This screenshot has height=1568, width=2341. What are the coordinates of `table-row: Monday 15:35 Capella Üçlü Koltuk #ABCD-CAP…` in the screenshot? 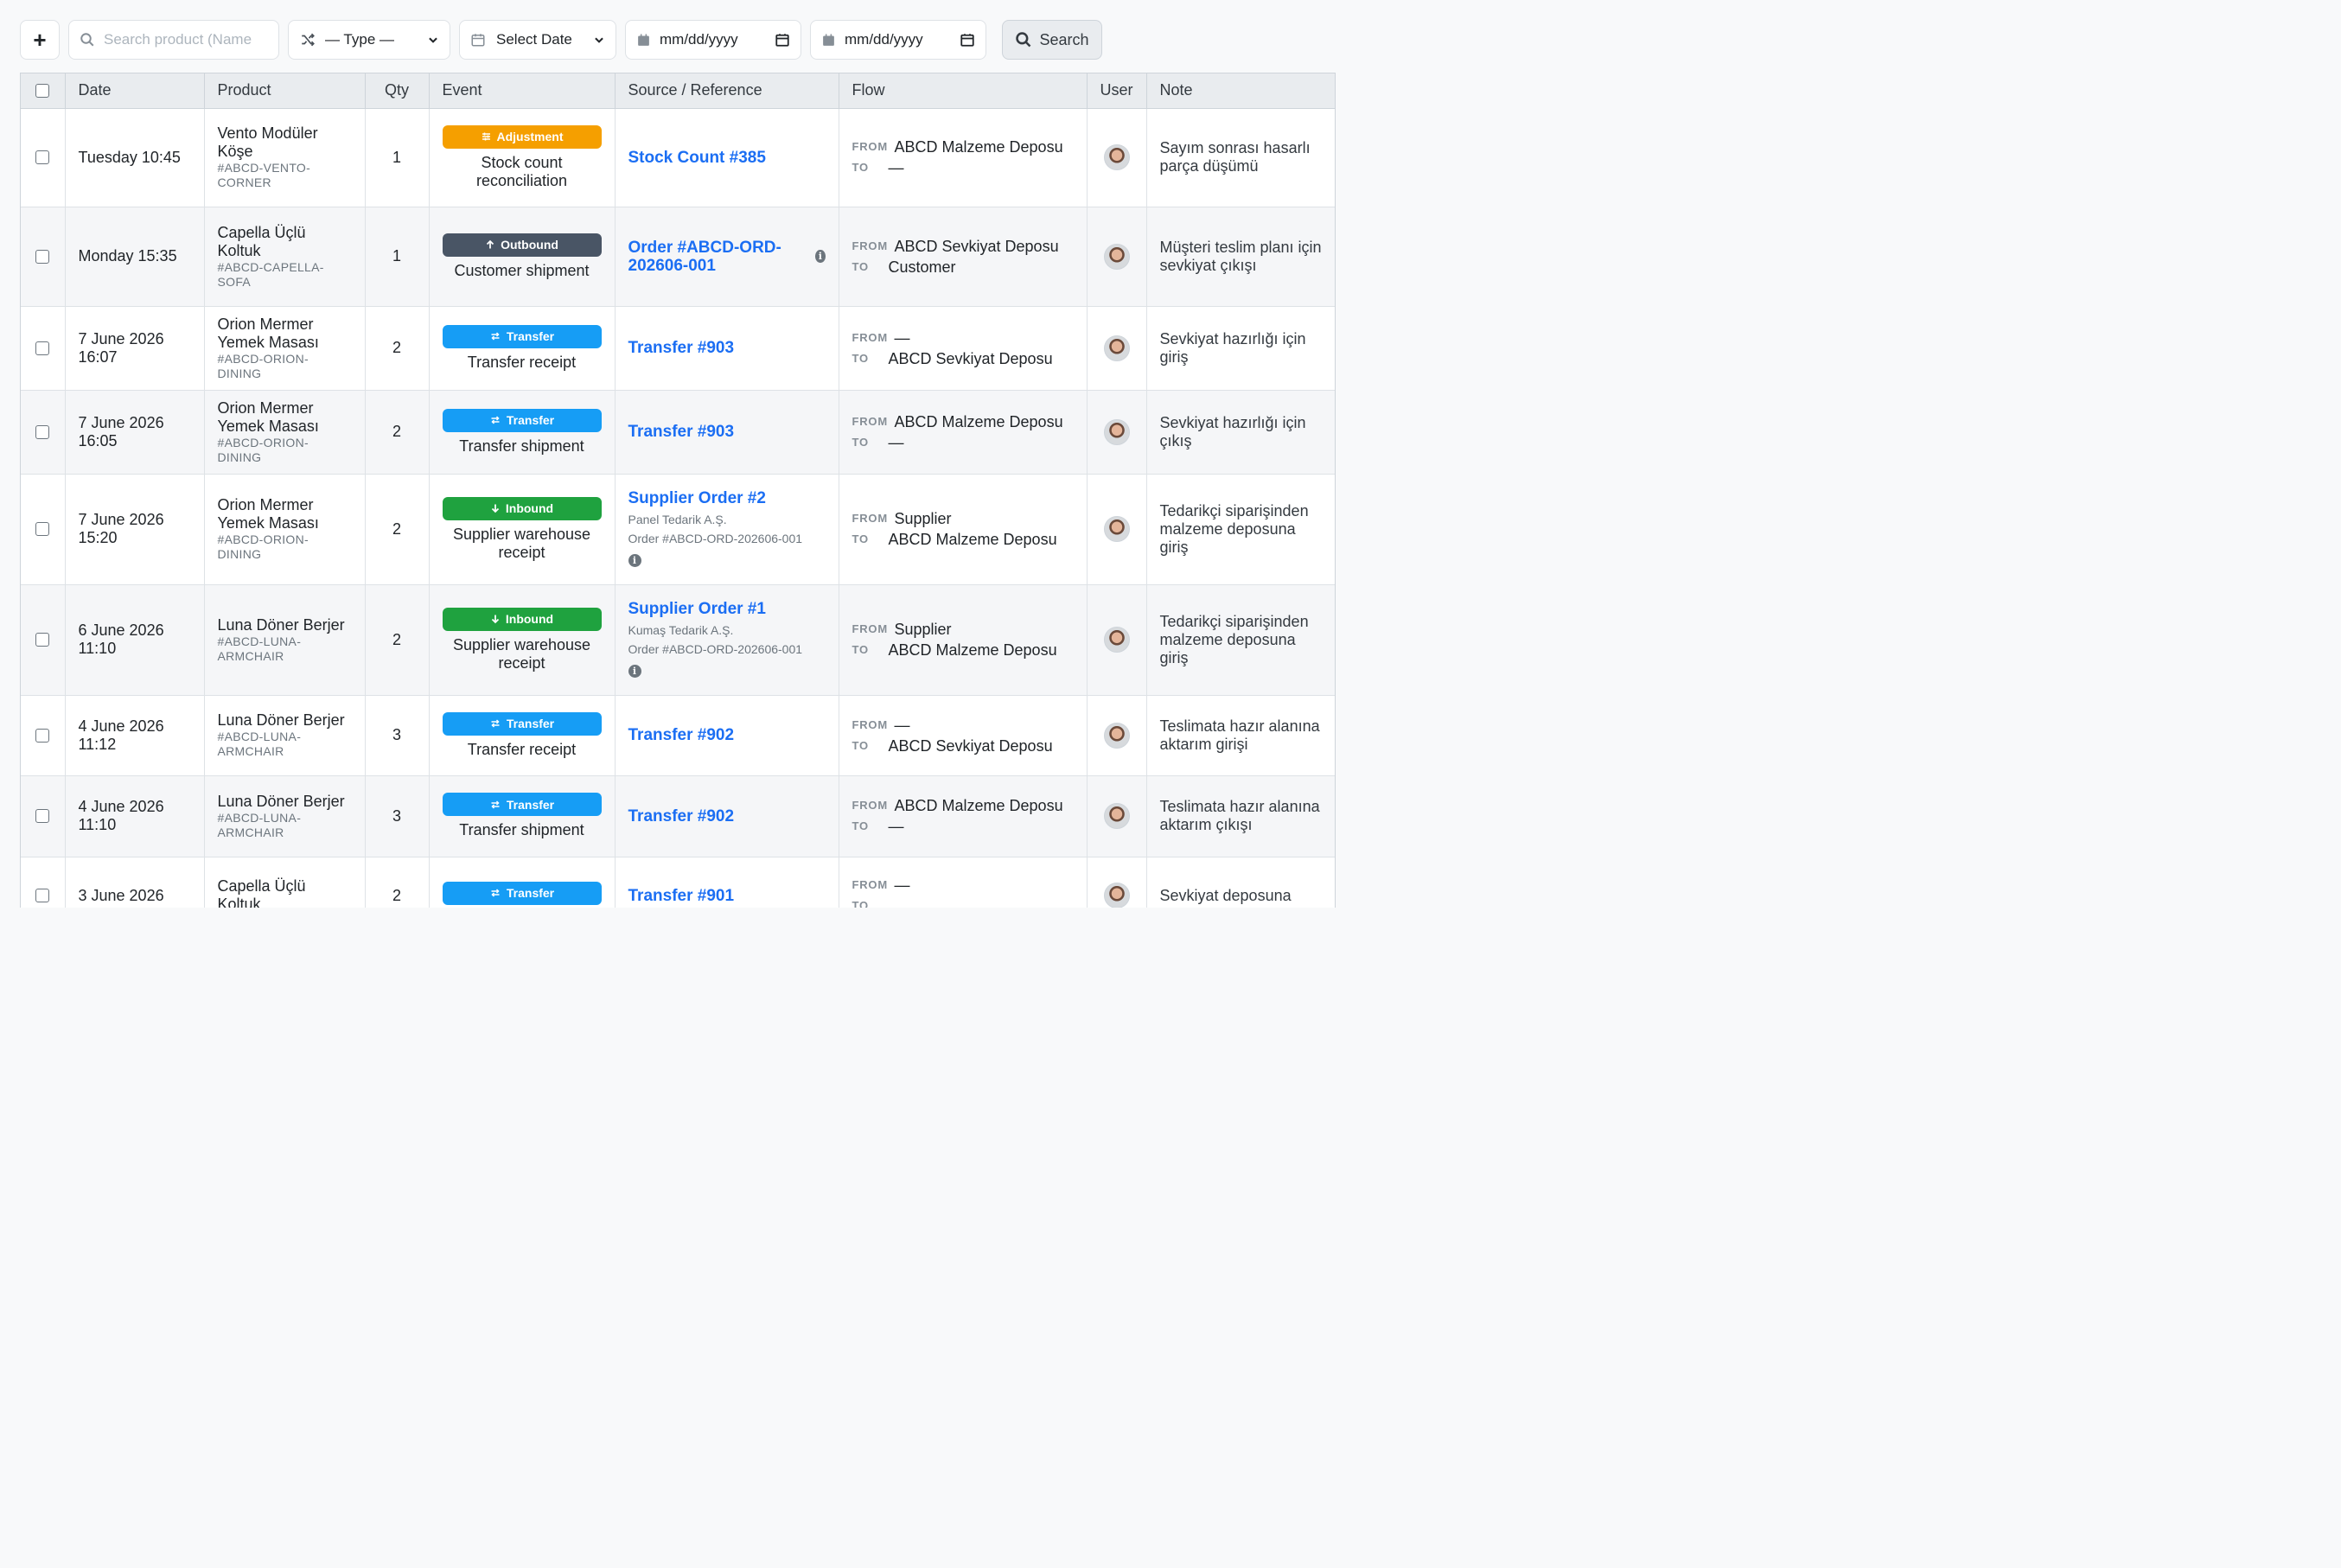 It's located at (678, 257).